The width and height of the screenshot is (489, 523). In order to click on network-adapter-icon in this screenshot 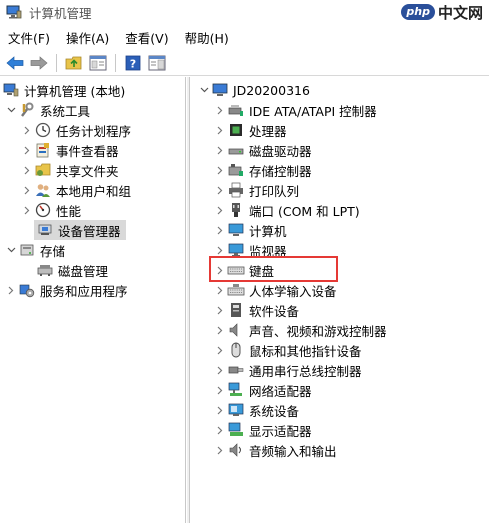, I will do `click(236, 390)`.